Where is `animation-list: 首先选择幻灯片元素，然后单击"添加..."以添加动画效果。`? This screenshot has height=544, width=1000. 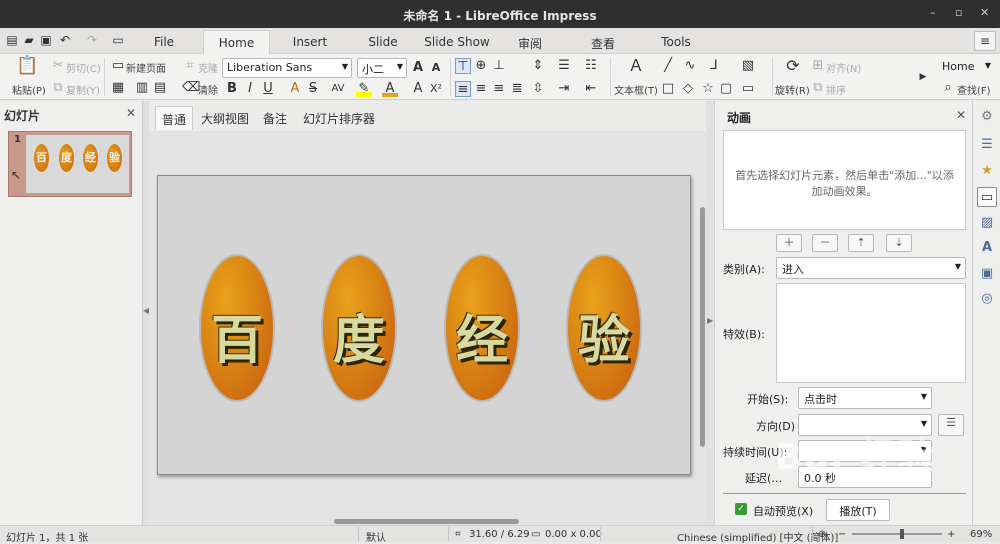
animation-list: 首先选择幻灯片元素，然后单击"添加..."以添加动画效果。 is located at coordinates (844, 180).